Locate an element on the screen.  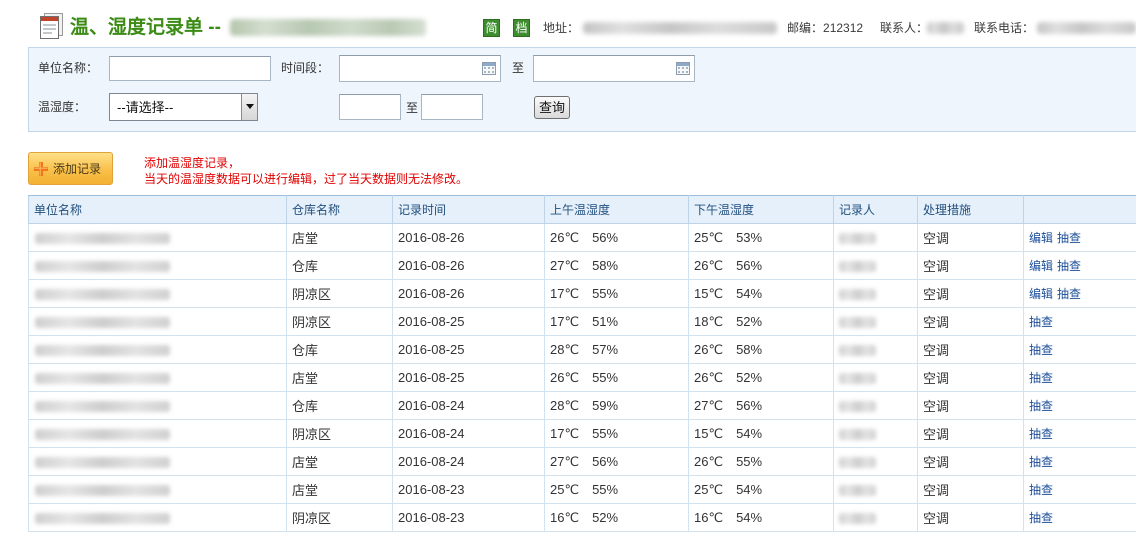
am-humidity: 59% is located at coordinates (605, 405).